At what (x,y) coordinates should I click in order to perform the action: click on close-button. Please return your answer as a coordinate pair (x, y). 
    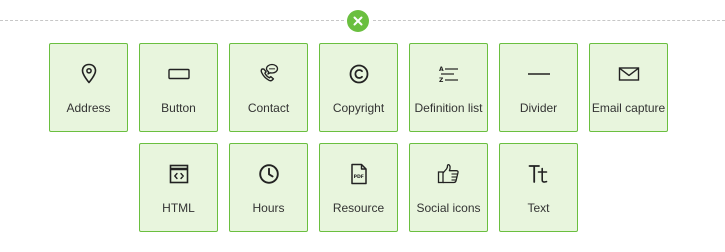
    Looking at the image, I should click on (358, 21).